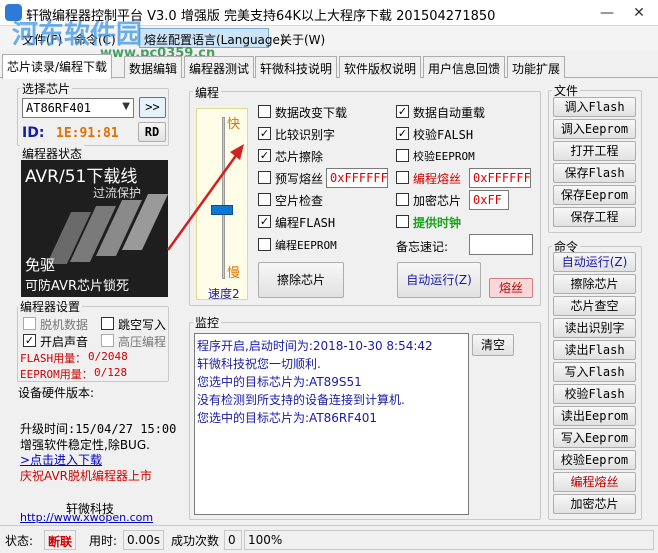 The width and height of the screenshot is (658, 553). What do you see at coordinates (594, 350) in the screenshot?
I see `cmd-read-flash-button: 读出Flash` at bounding box center [594, 350].